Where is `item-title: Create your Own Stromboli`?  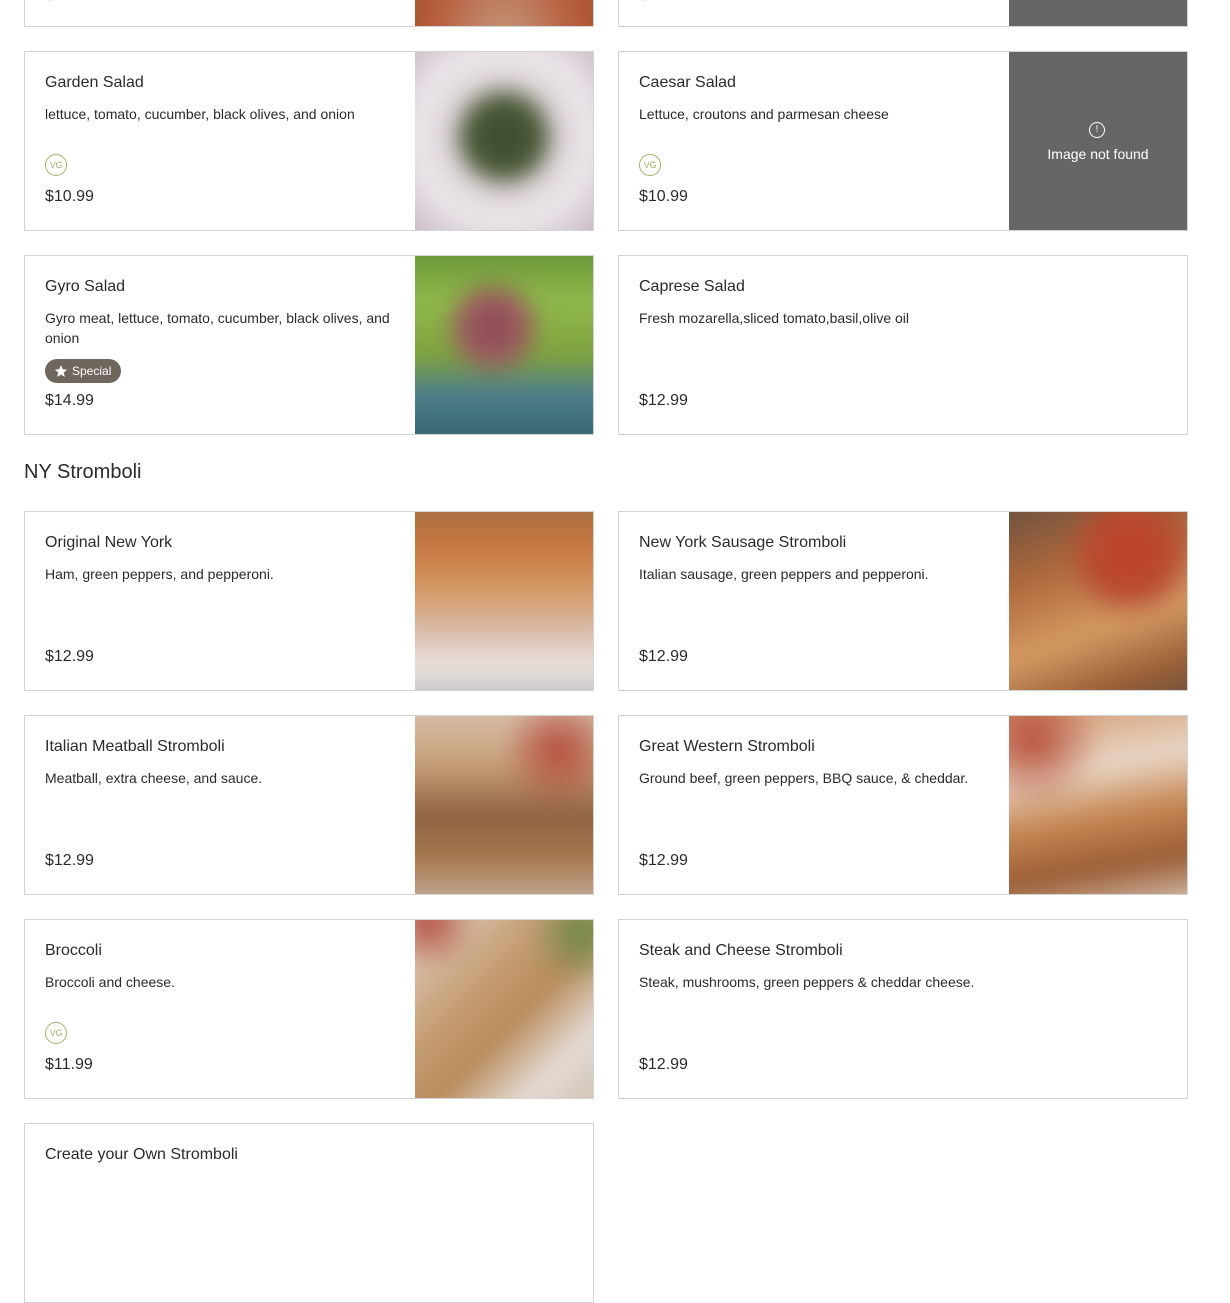 item-title: Create your Own Stromboli is located at coordinates (141, 1154).